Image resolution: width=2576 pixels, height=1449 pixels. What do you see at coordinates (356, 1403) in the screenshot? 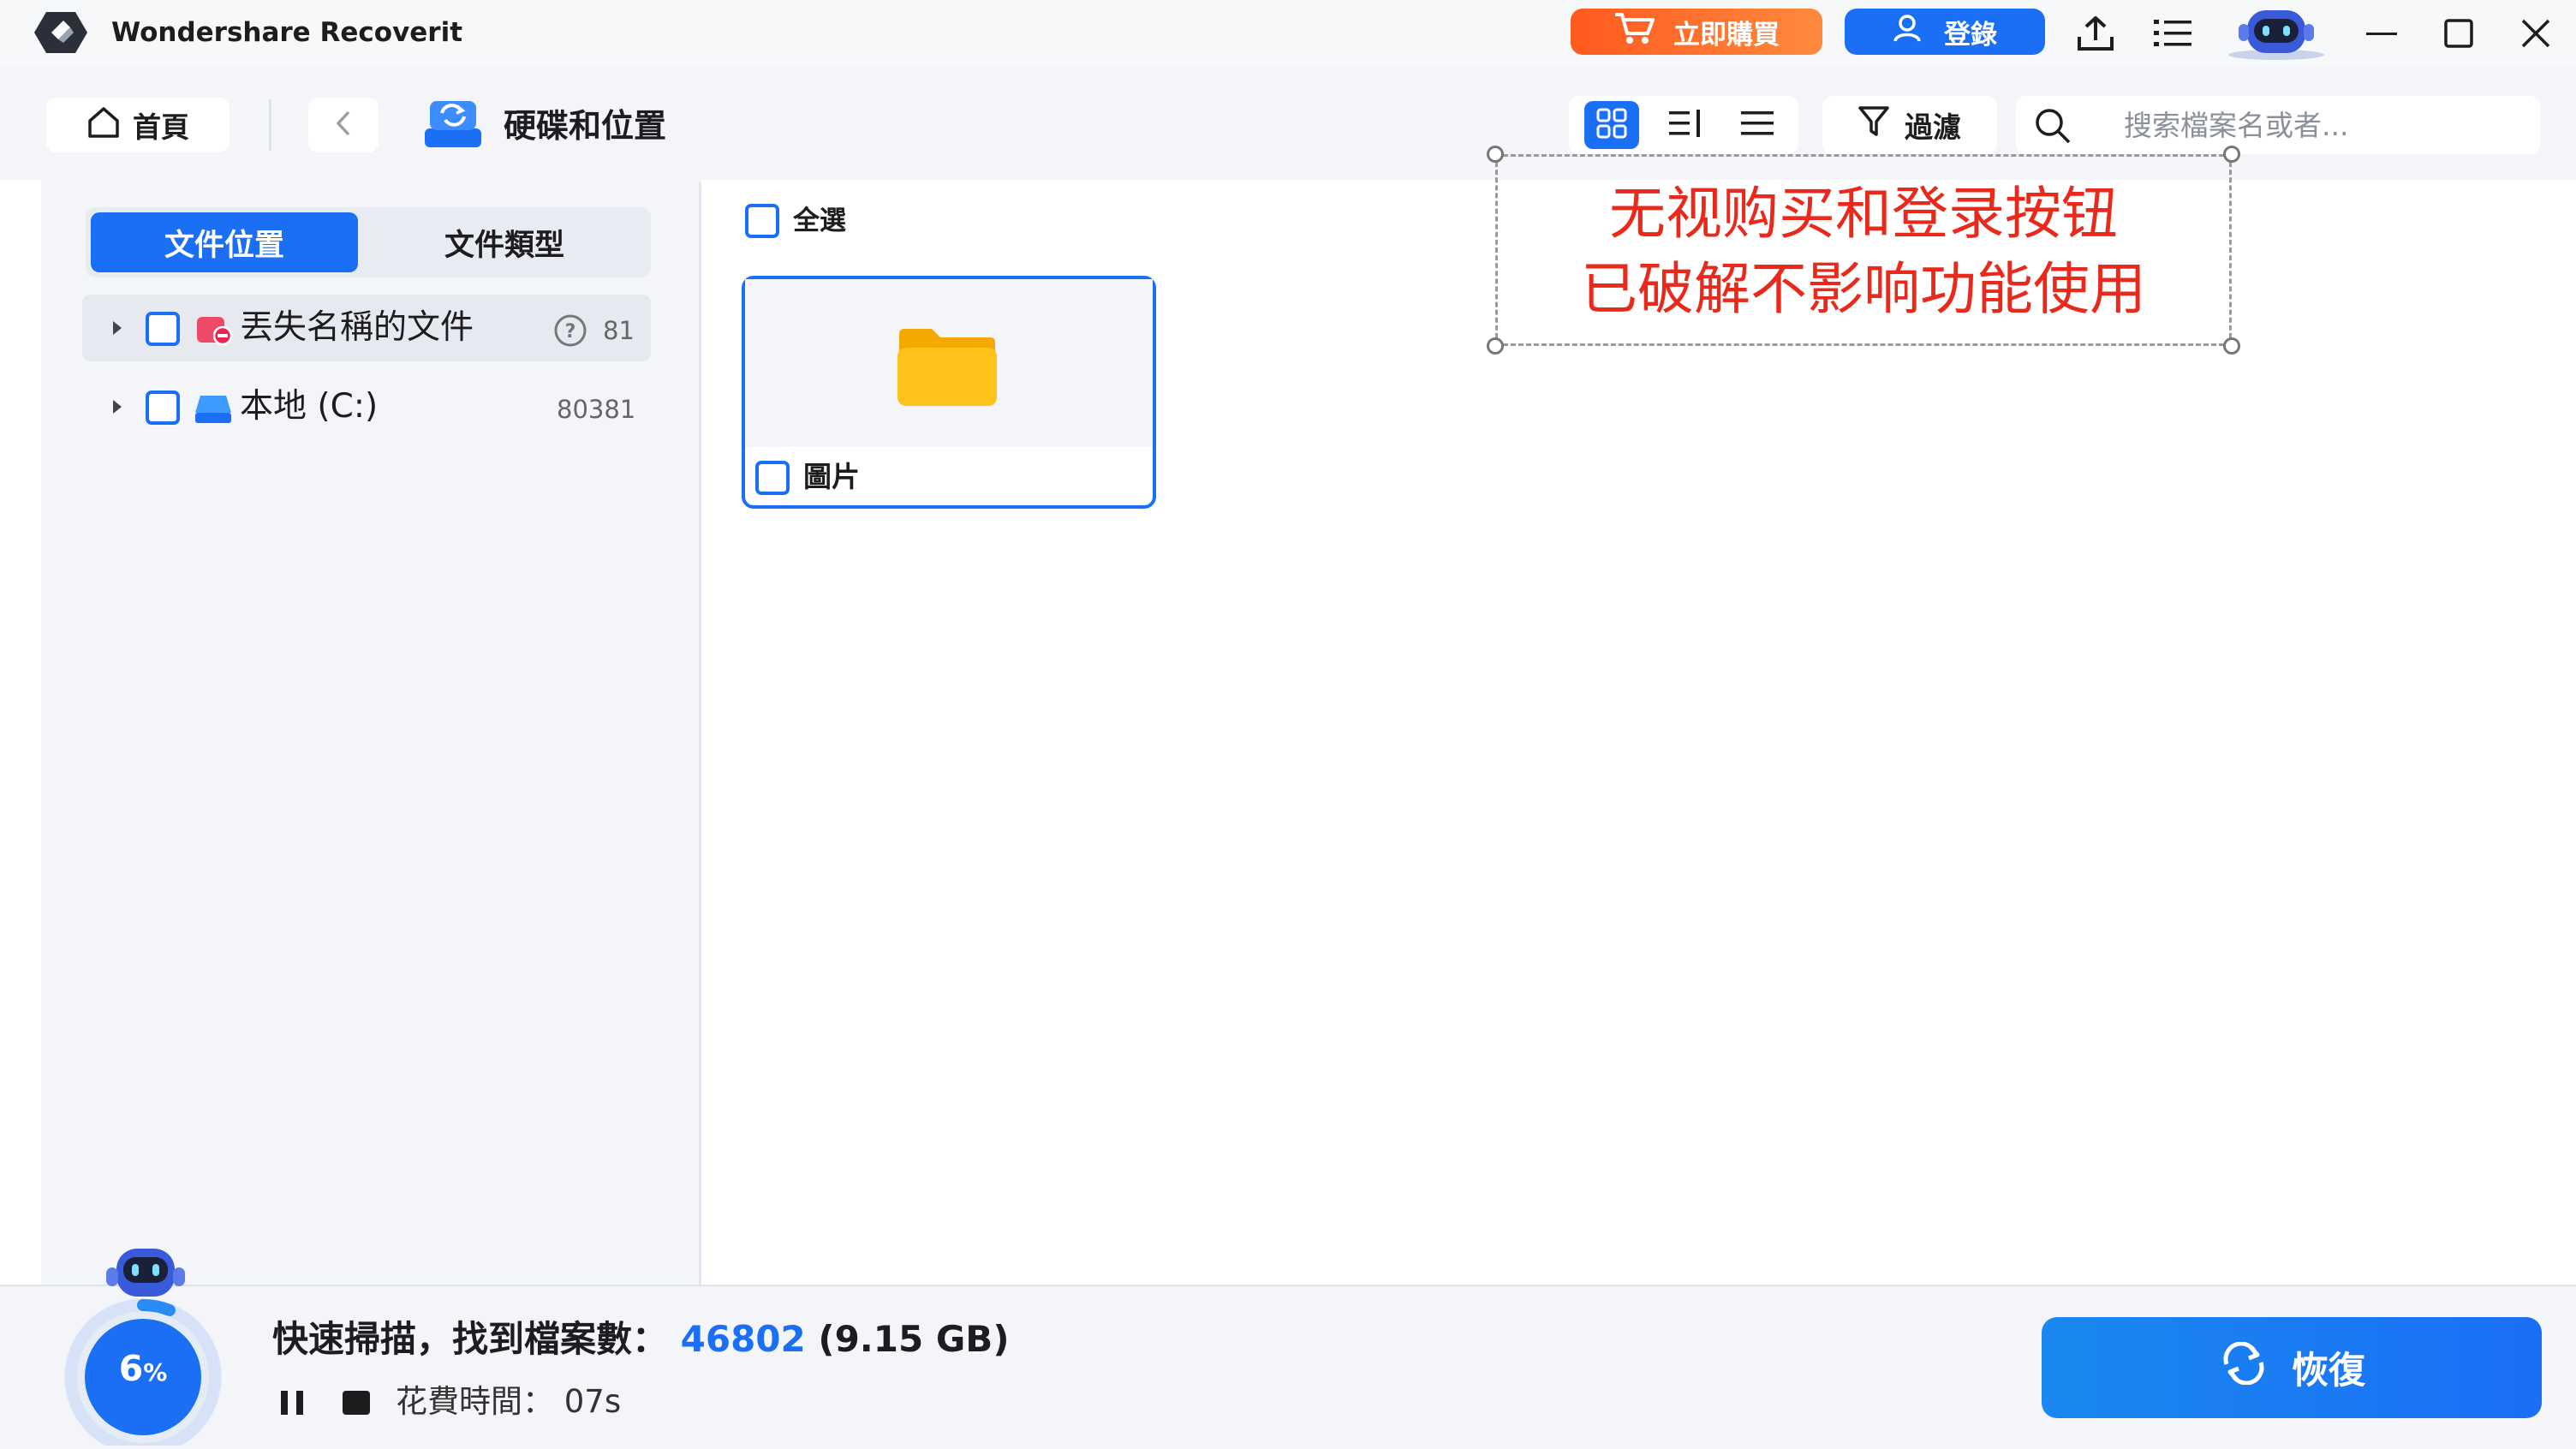
I see `stop-icon` at bounding box center [356, 1403].